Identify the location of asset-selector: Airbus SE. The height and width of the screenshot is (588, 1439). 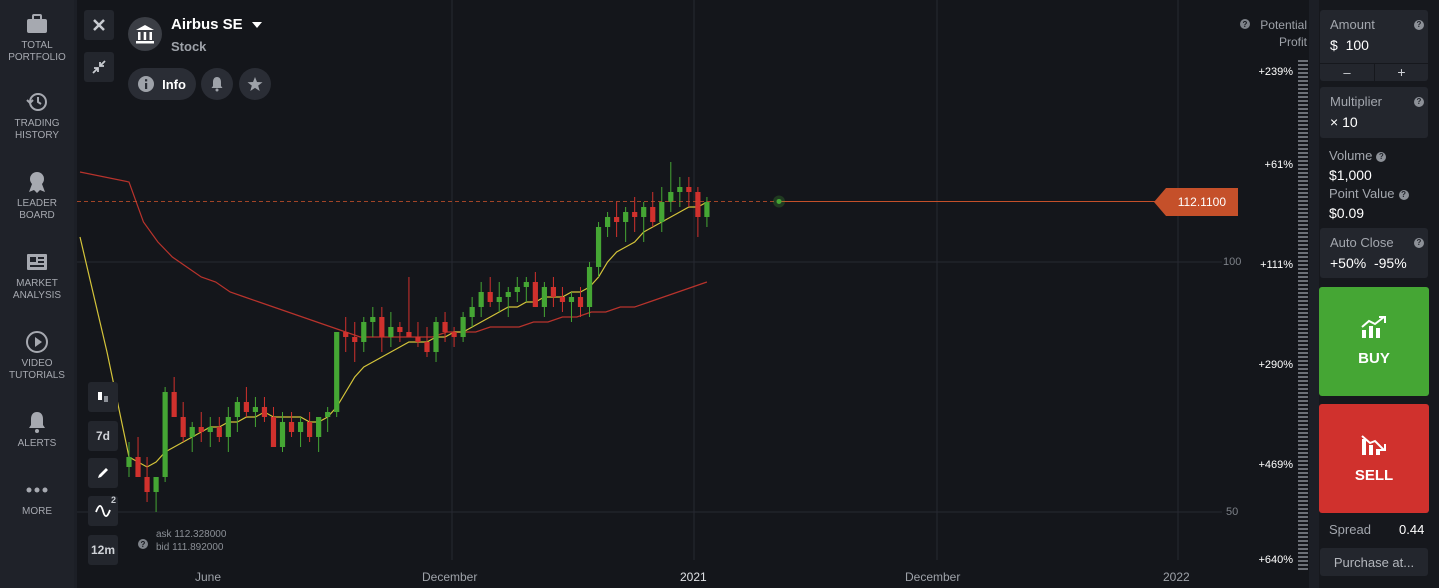
(217, 24).